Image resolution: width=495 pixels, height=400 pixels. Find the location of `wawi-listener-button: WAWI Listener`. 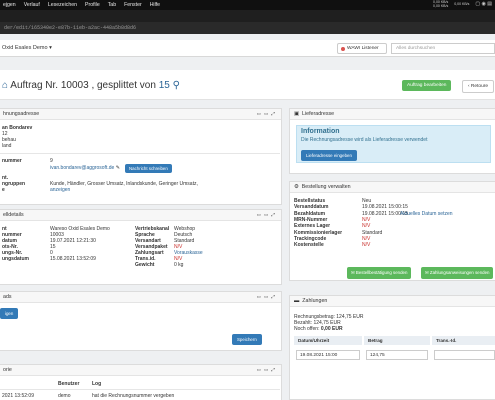

wawi-listener-button: WAWI Listener is located at coordinates (362, 48).